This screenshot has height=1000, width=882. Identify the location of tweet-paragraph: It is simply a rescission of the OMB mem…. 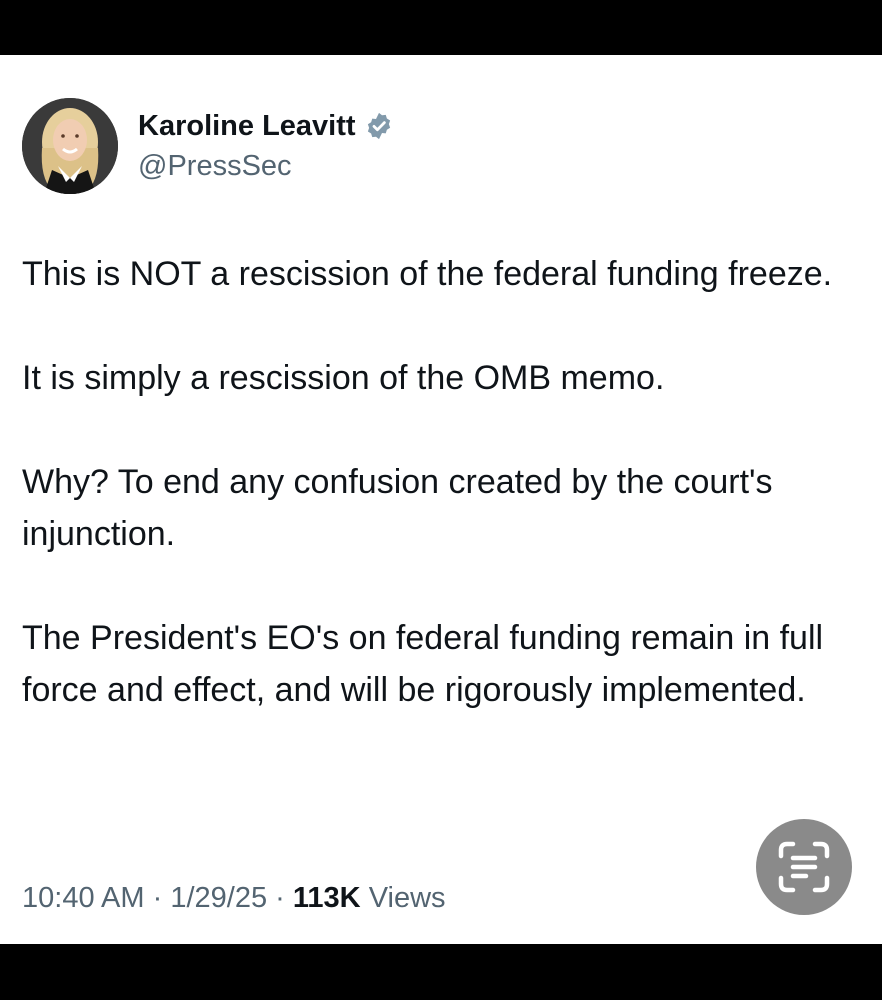
(343, 378).